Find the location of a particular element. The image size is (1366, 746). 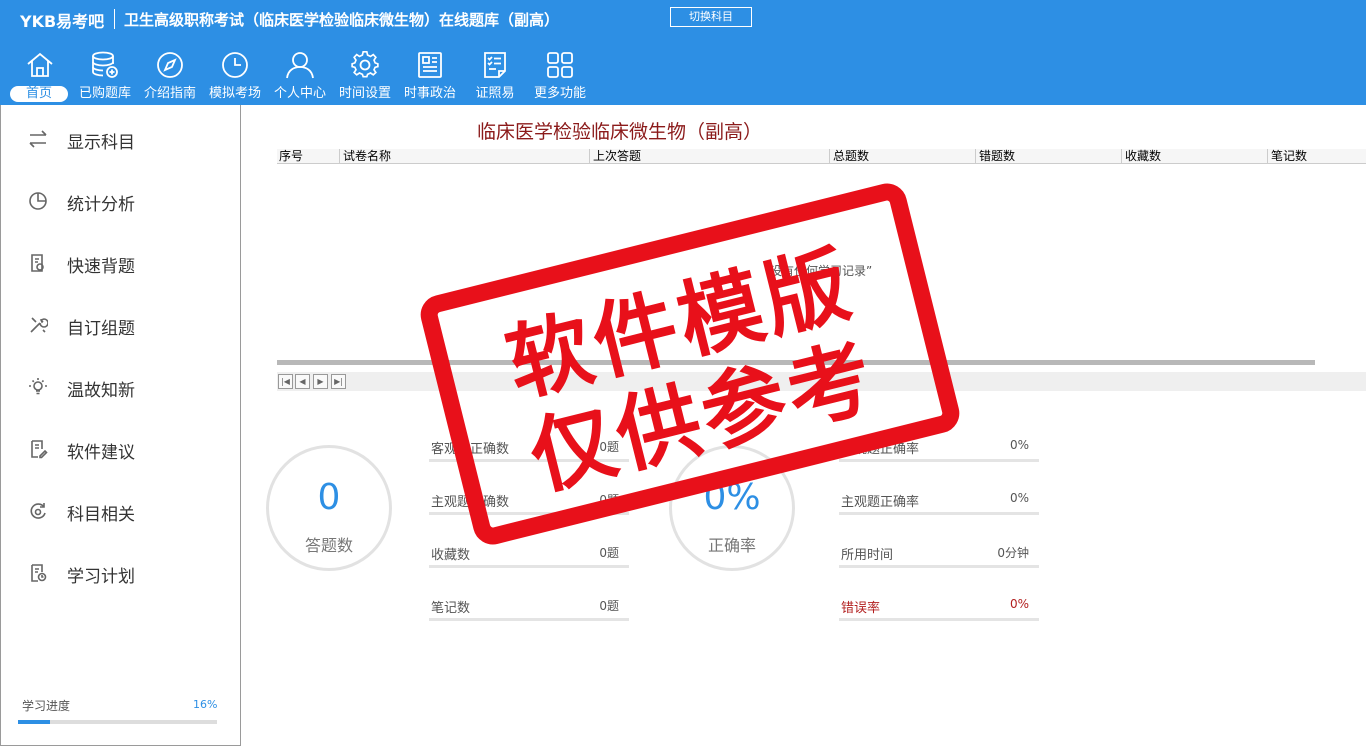

records-table-header: 序号 试卷名称 上次答题 总题数 错题数 收藏数 笔记数 is located at coordinates (821, 156).